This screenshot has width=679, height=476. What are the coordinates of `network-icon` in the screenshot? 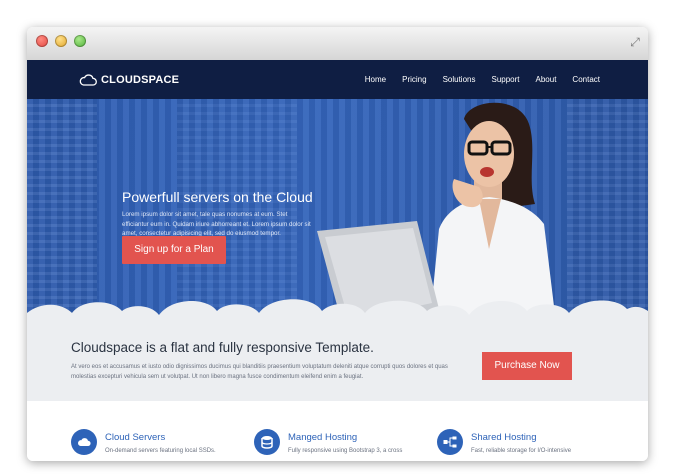 It's located at (450, 442).